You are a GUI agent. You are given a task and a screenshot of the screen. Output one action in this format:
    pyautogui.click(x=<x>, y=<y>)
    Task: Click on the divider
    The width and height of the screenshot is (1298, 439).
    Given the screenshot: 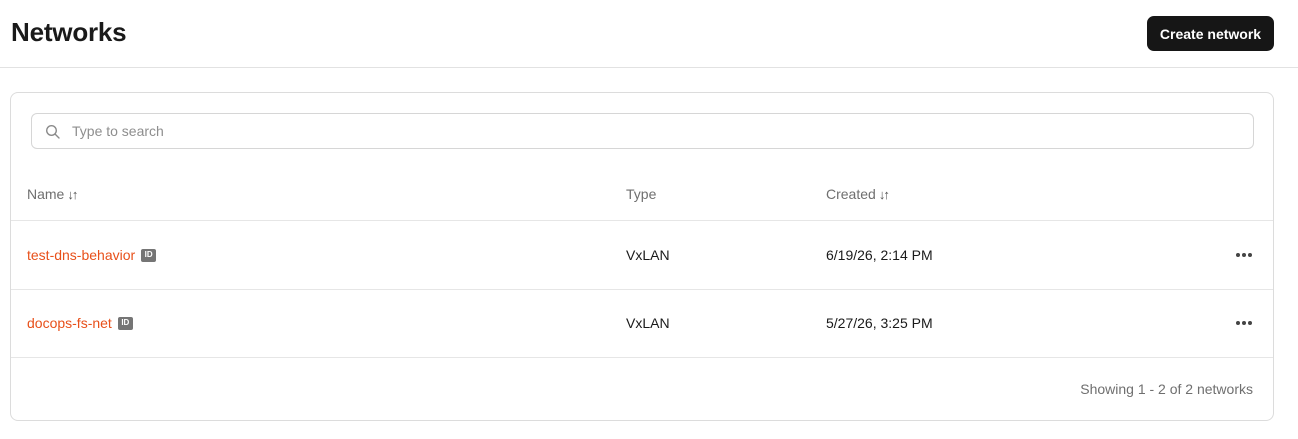 What is the action you would take?
    pyautogui.click(x=642, y=357)
    